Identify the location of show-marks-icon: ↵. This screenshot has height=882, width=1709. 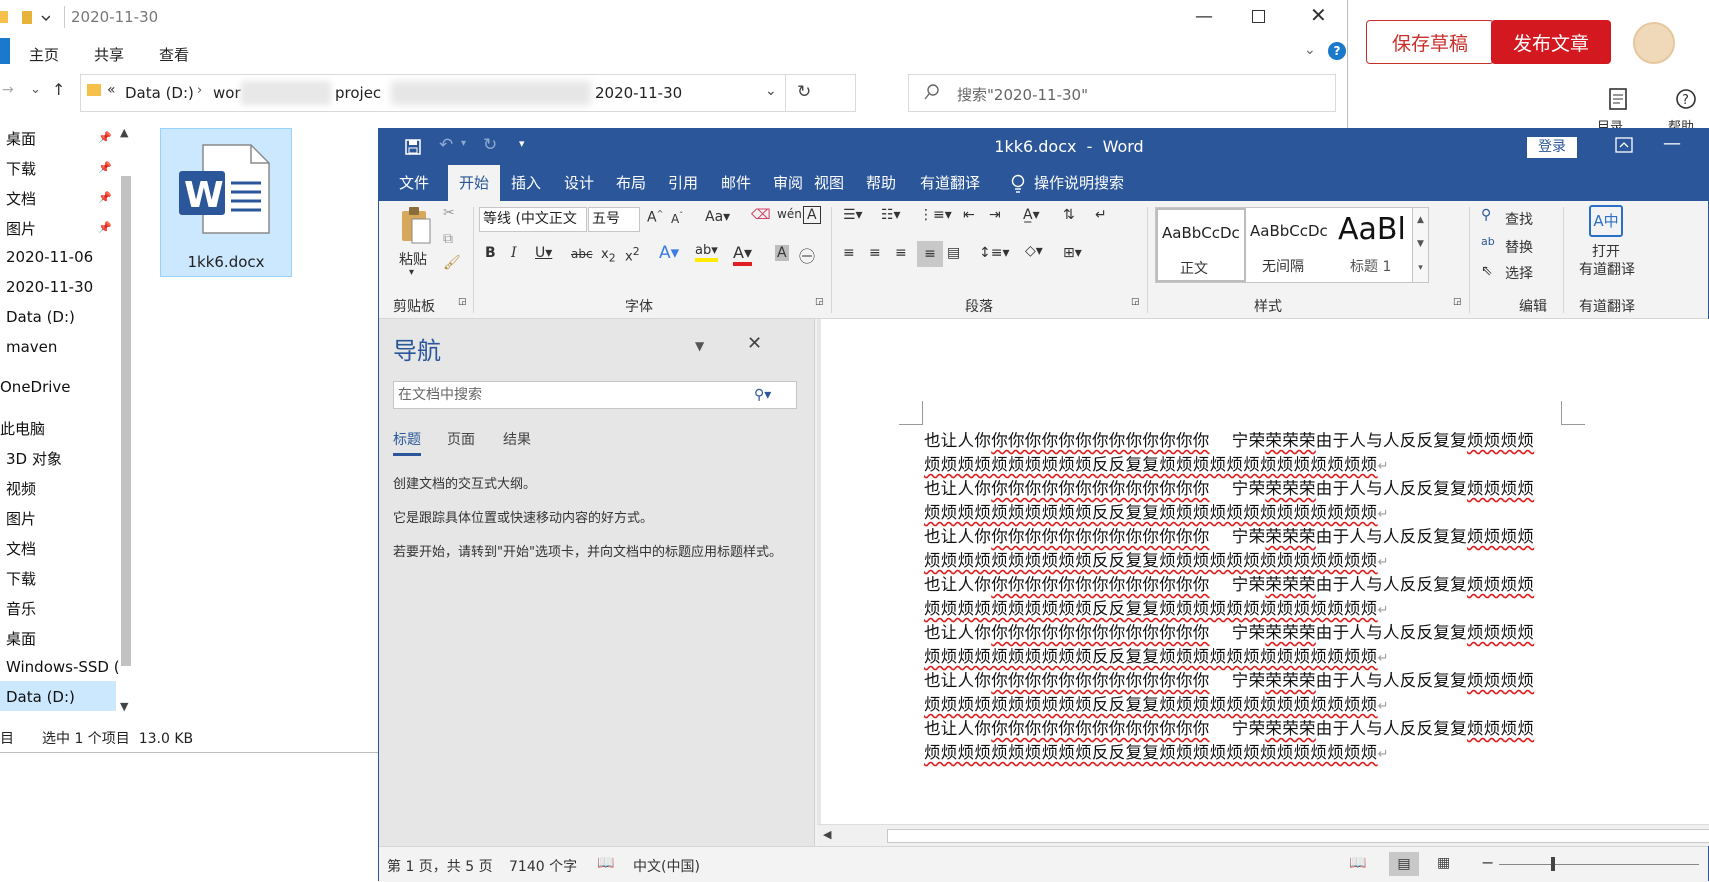
(1101, 215).